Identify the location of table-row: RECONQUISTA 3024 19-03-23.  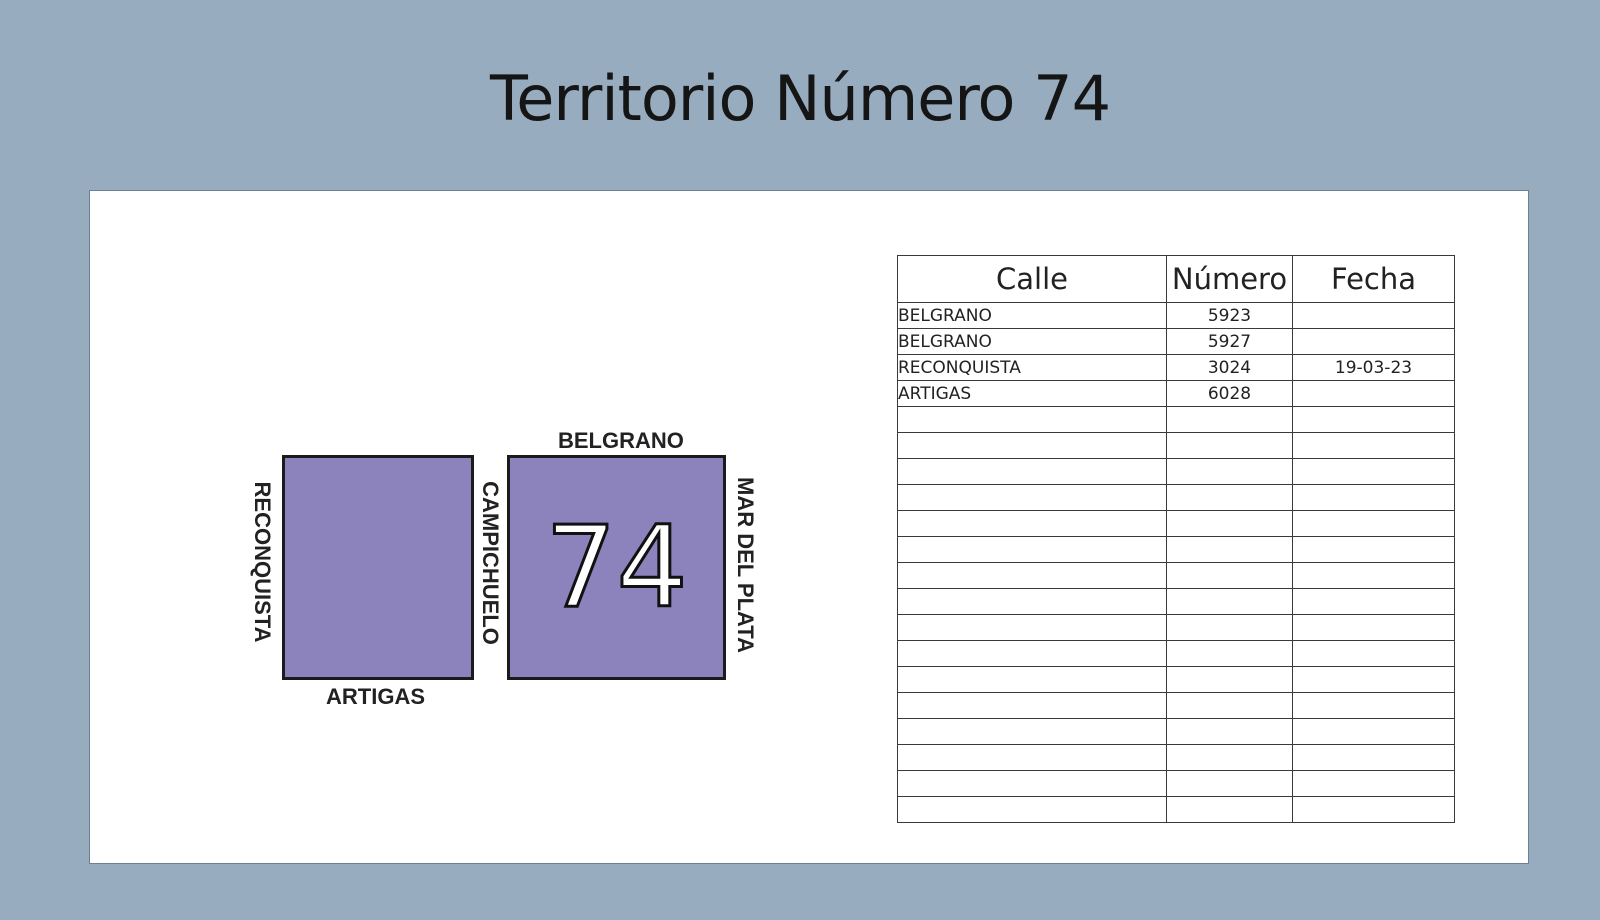
(1176, 367).